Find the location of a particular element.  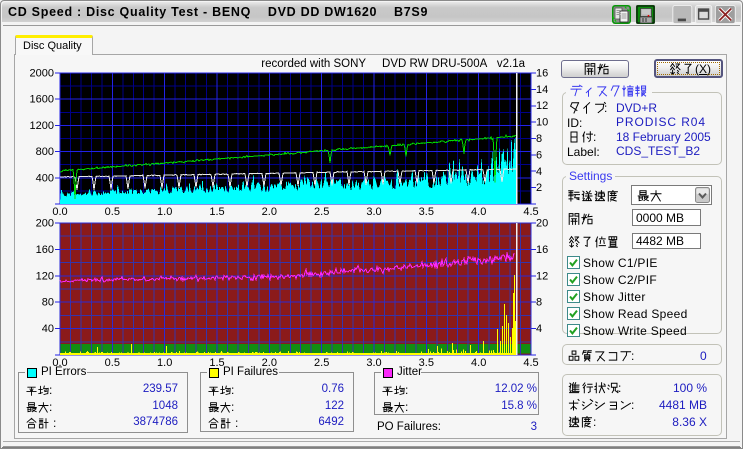

svg-text: 0.0 is located at coordinates (59, 212).